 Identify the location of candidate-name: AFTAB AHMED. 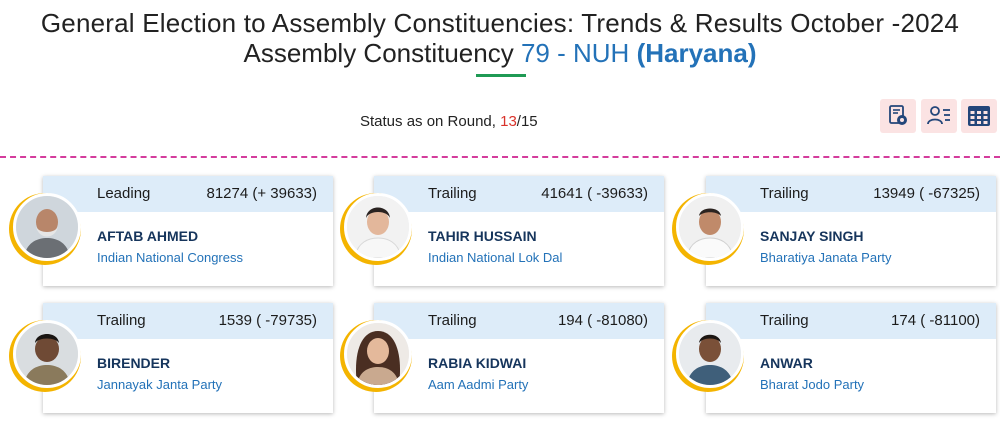
(148, 236).